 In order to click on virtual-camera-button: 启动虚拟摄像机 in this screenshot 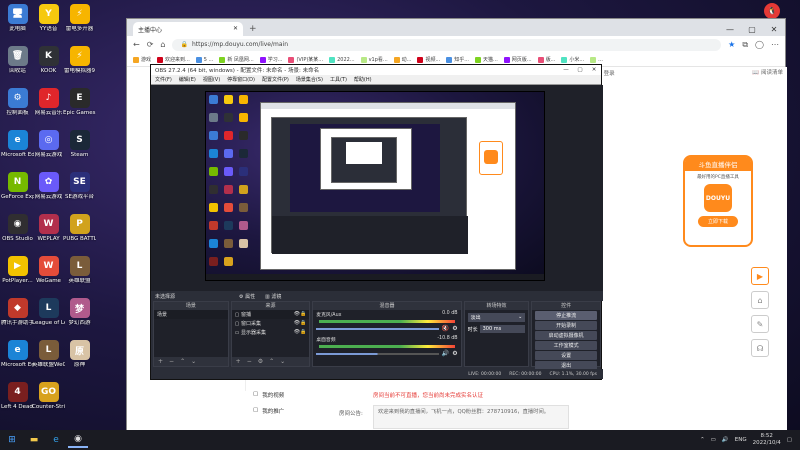, I will do `click(566, 335)`.